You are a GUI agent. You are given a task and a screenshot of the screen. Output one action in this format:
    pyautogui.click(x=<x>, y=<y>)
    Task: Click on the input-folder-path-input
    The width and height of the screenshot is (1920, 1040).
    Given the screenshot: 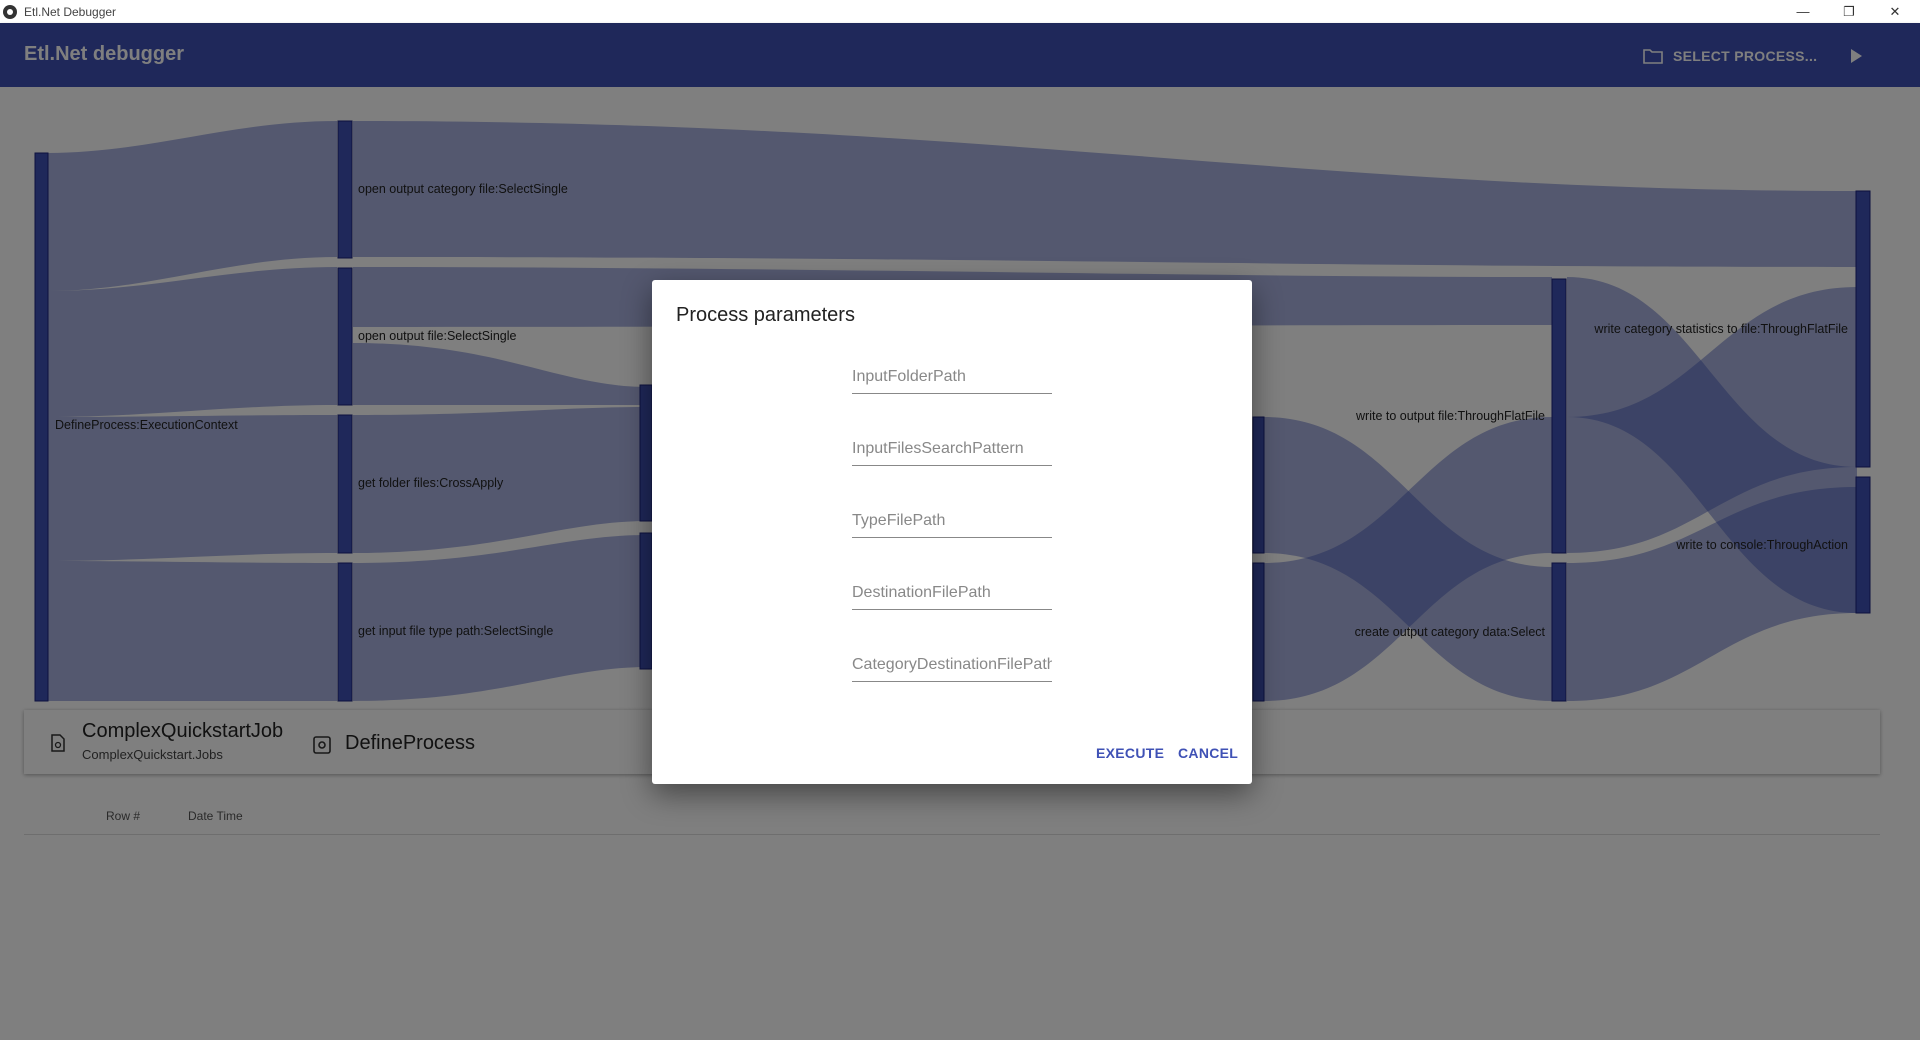 What is the action you would take?
    pyautogui.click(x=952, y=377)
    